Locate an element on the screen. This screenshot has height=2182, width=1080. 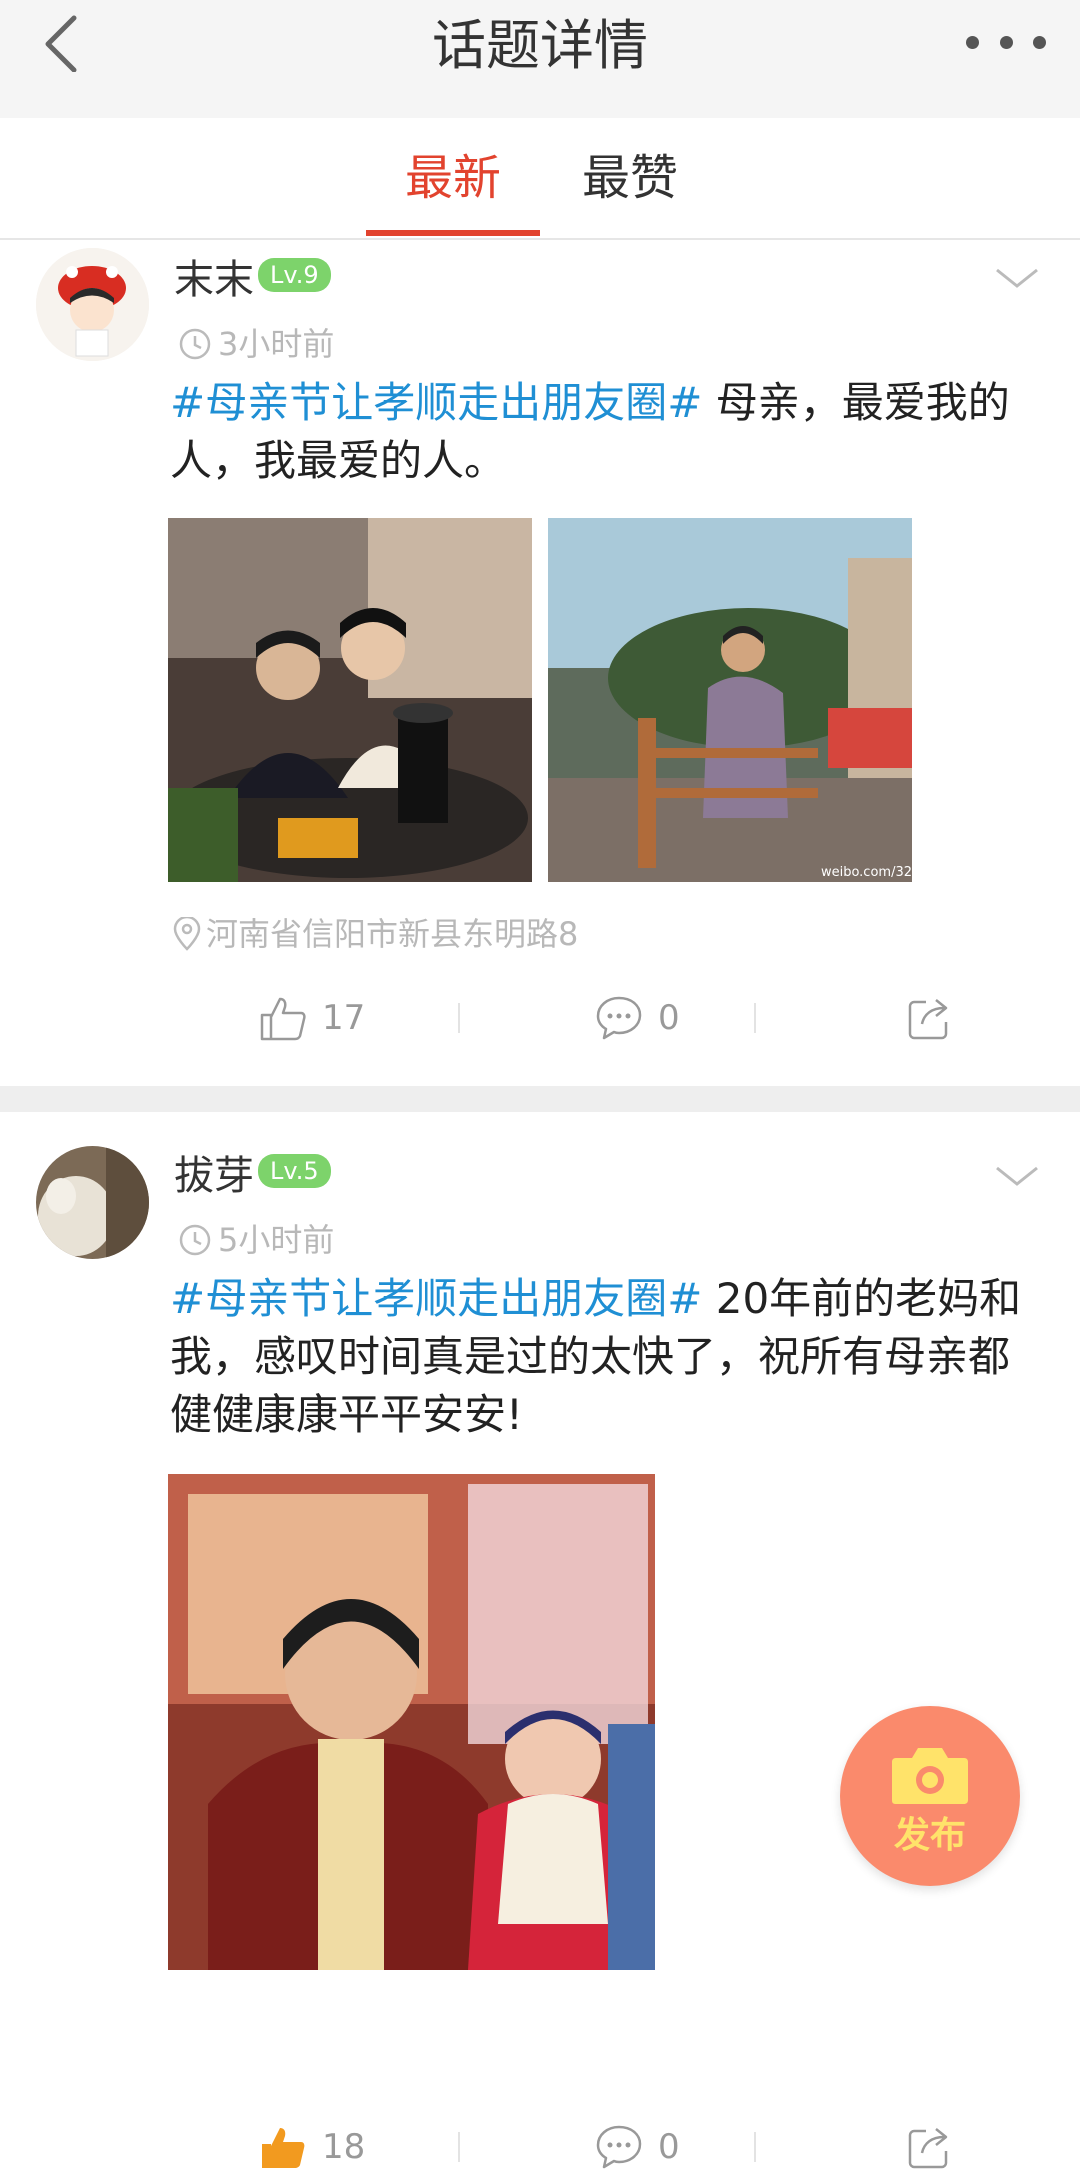
action-bar: 18 0 is located at coordinates (540, 2147).